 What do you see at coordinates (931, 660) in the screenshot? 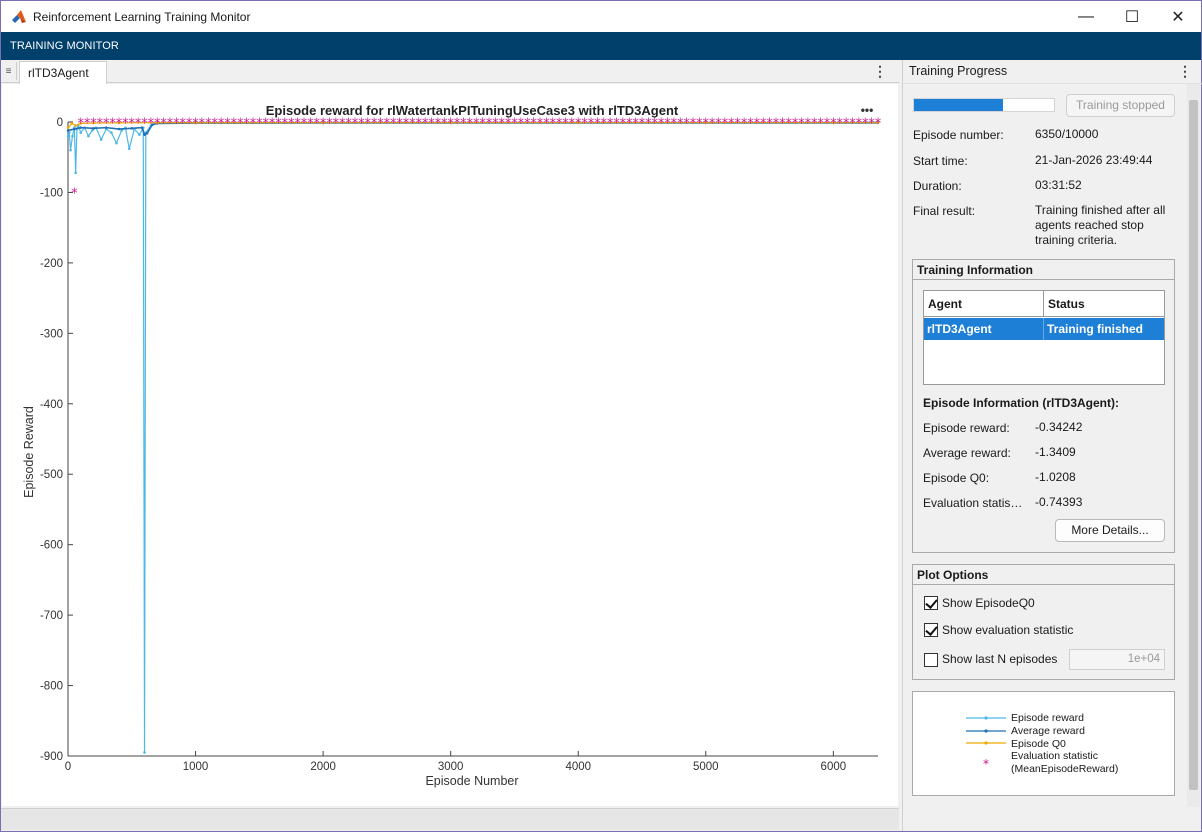
I see `show-last-n-episodes-checkbox` at bounding box center [931, 660].